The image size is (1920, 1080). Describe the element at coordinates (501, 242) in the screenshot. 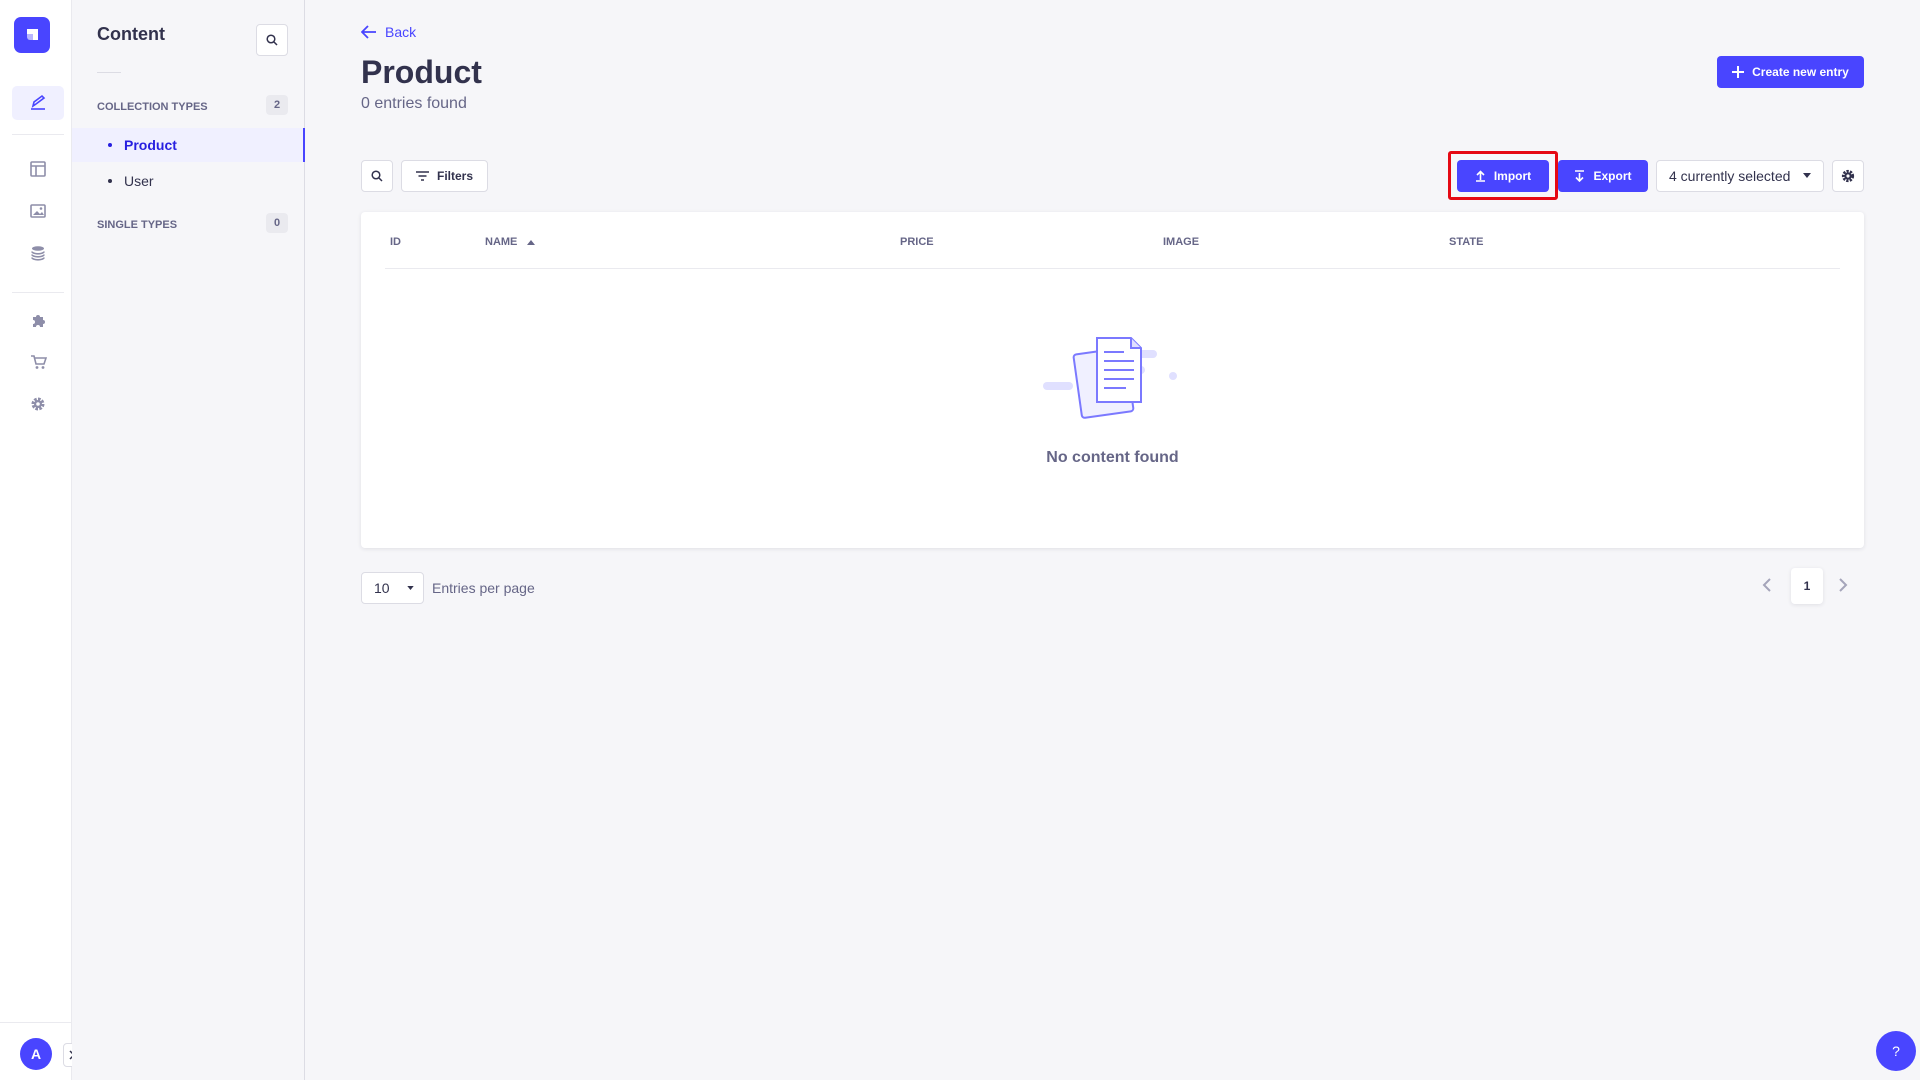

I see `column-header-name-label: NAME` at that location.